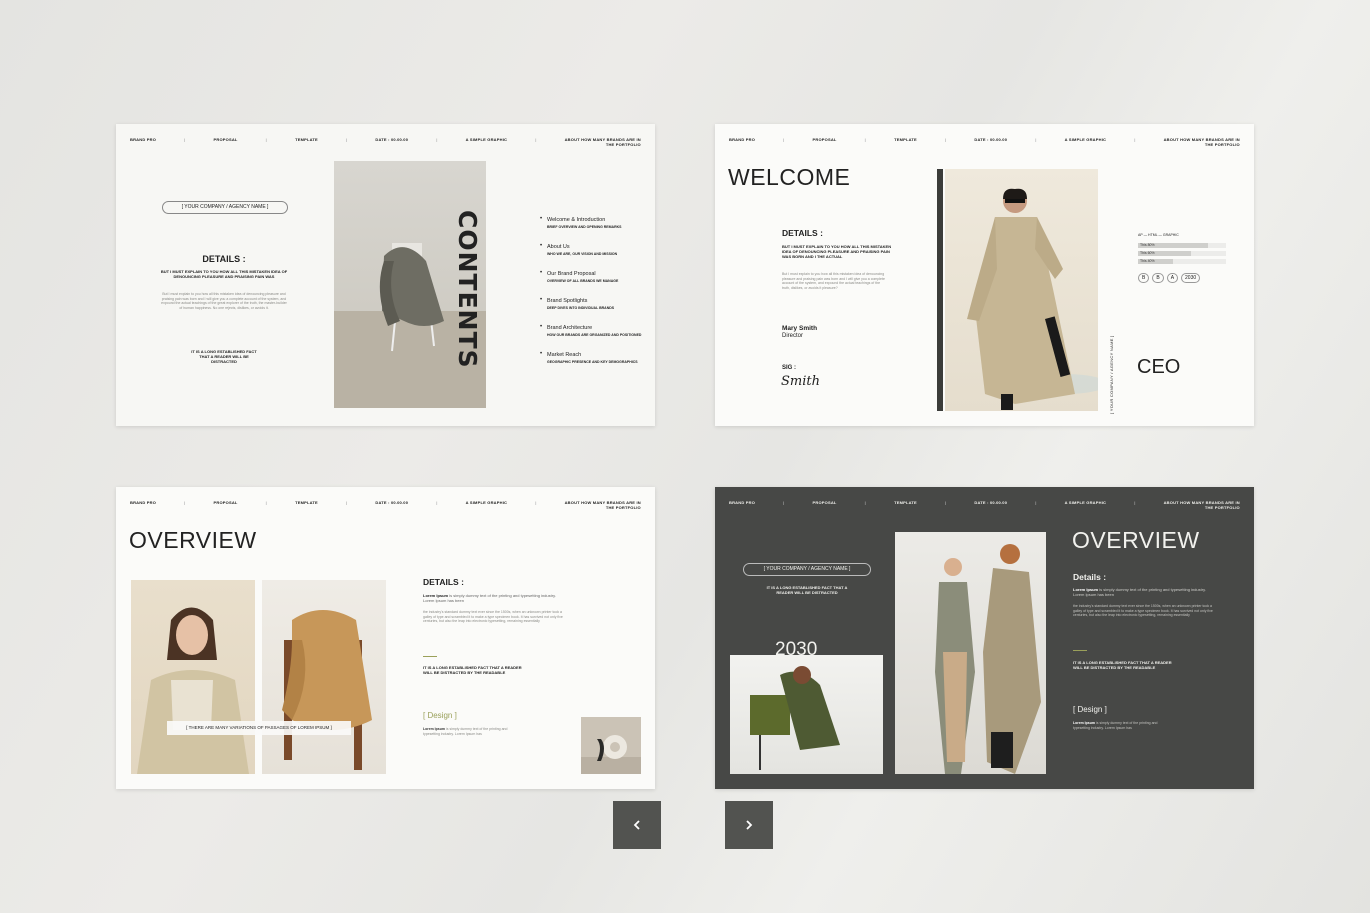  What do you see at coordinates (1158, 235) in the screenshot?
I see `skills-label: AP — HTML — GRAPHIC` at bounding box center [1158, 235].